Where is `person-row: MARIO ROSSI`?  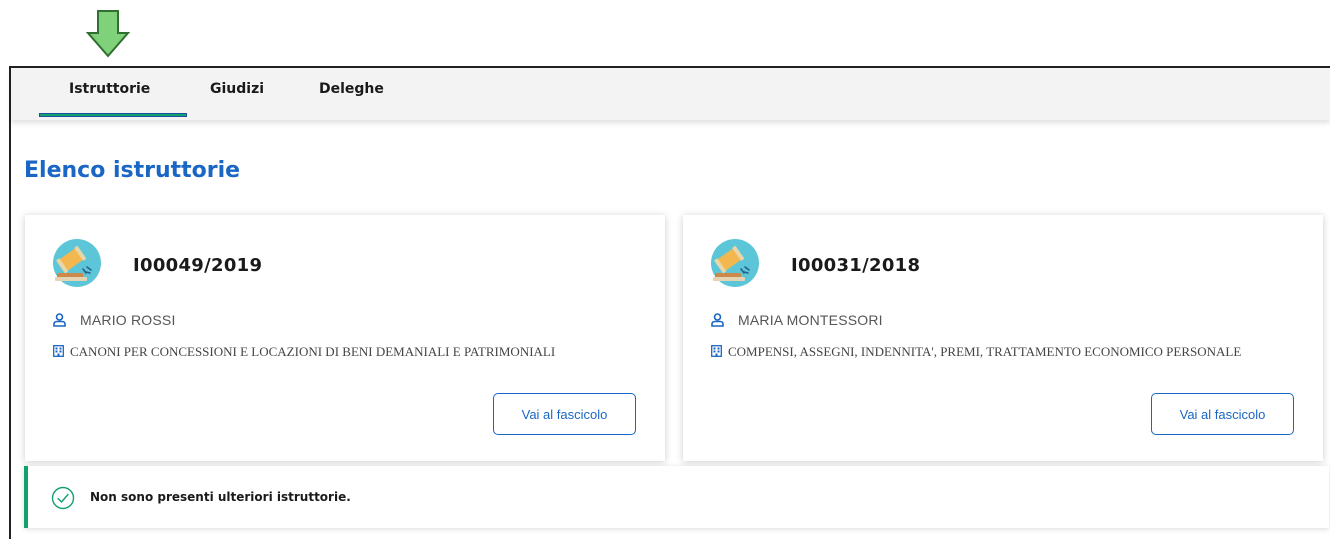 person-row: MARIO ROSSI is located at coordinates (114, 320).